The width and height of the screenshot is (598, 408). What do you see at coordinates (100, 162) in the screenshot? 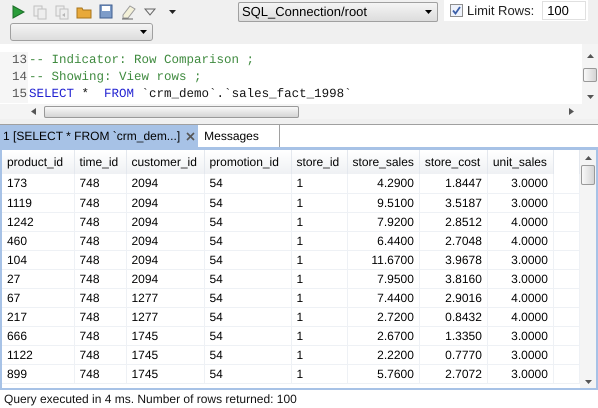
I see `column-header: time_id` at bounding box center [100, 162].